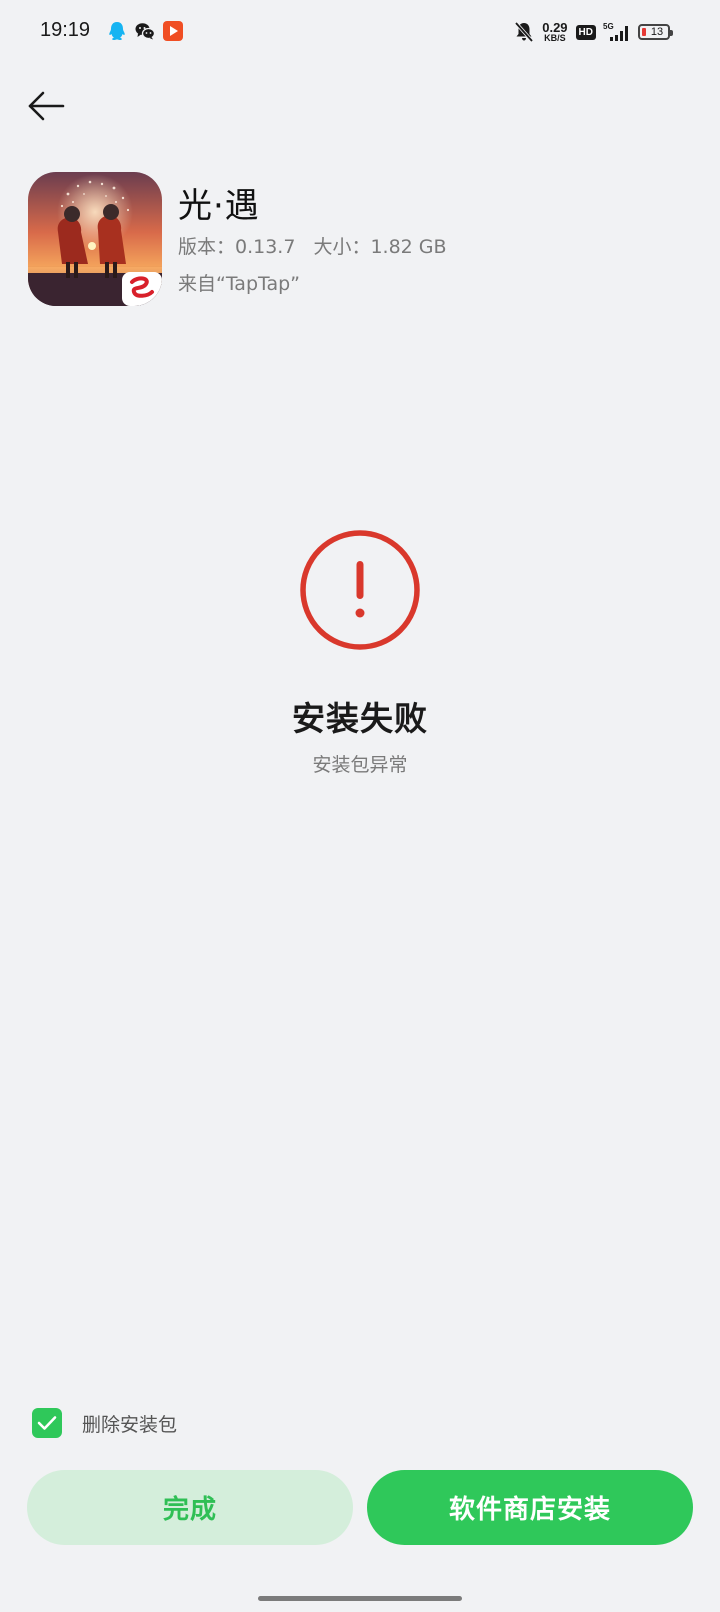 Image resolution: width=720 pixels, height=1612 pixels. I want to click on app-meta: 版本：0.13.7 大小：1.82 GB, so click(312, 245).